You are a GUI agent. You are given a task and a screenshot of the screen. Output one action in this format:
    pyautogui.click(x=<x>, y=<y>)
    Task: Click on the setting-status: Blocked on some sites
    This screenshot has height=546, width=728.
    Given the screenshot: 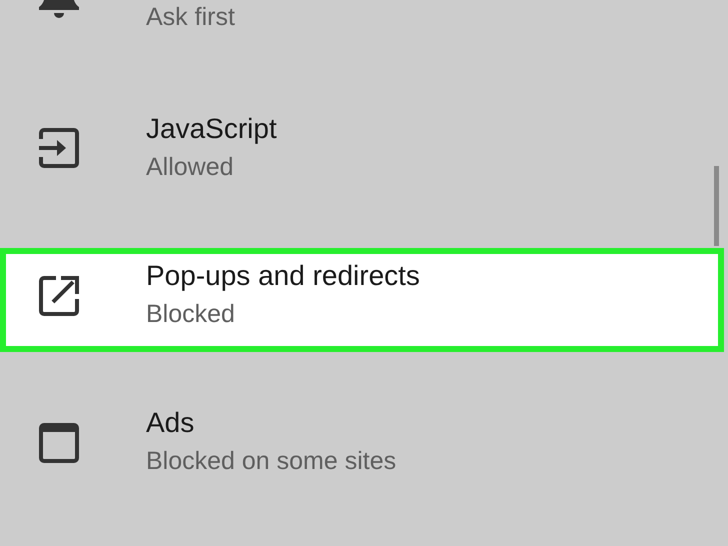 What is the action you would take?
    pyautogui.click(x=271, y=461)
    